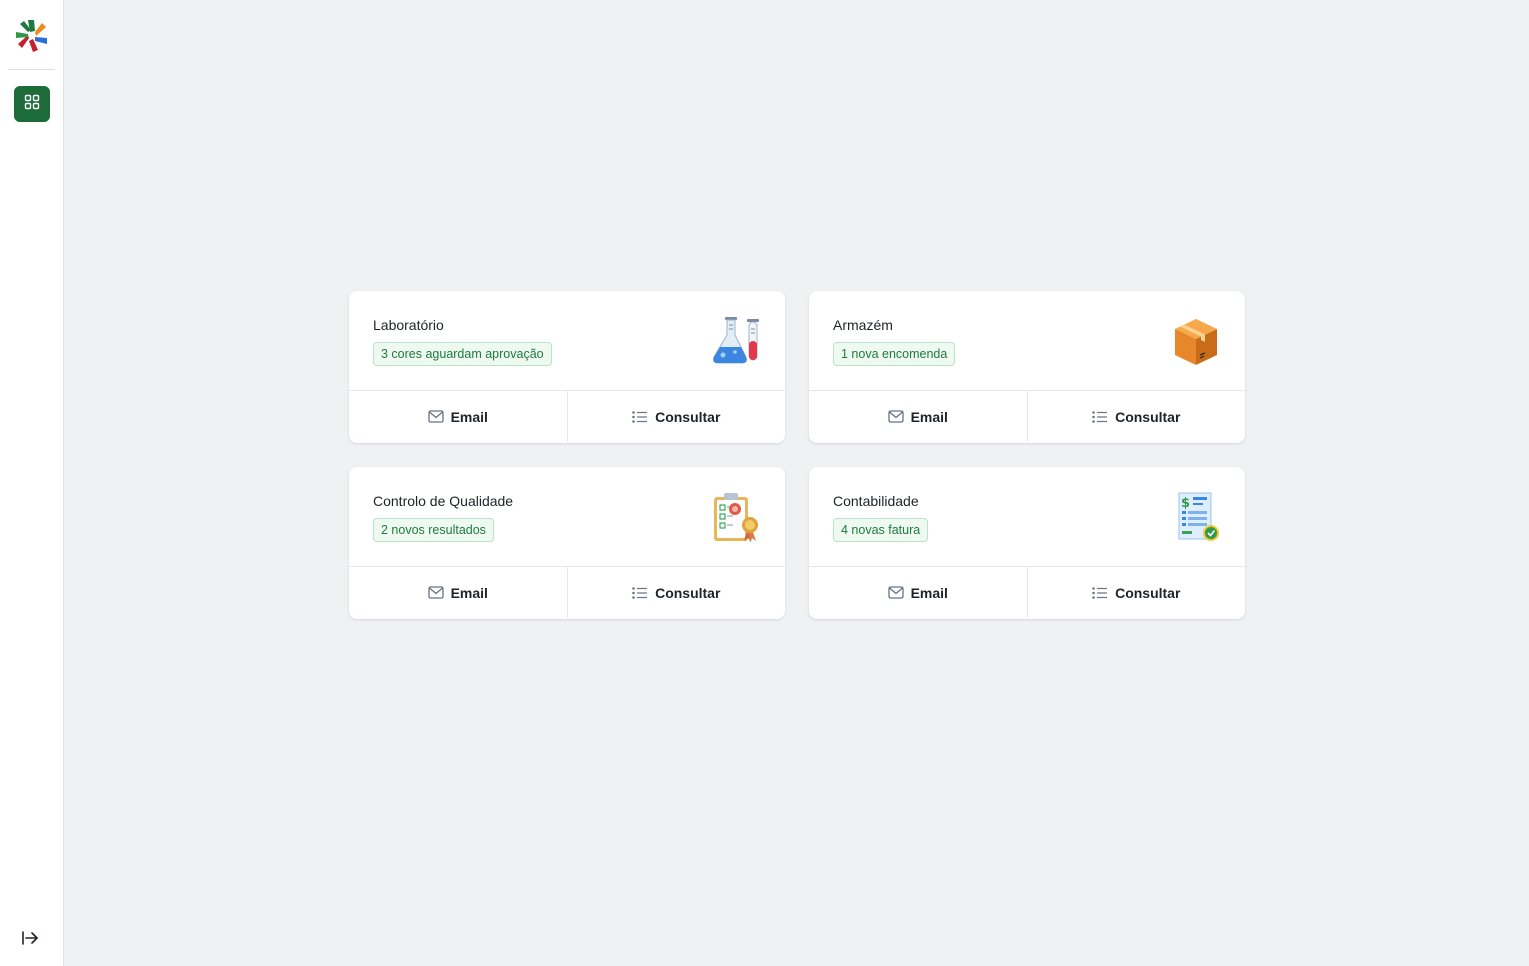  I want to click on card-controlo-qualidade: Controlo de Qualidade 2 novos resultados, so click(567, 543).